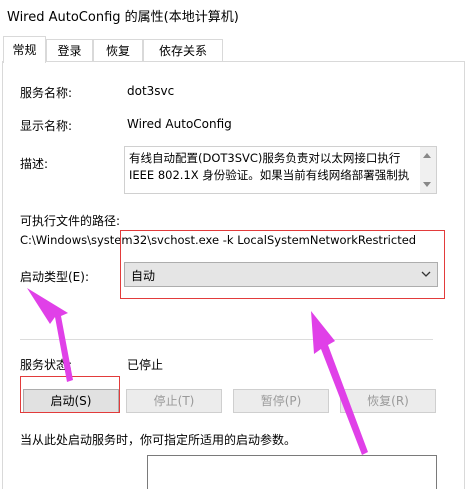 The height and width of the screenshot is (489, 467). Describe the element at coordinates (71, 401) in the screenshot. I see `start-button: 启动(S)` at that location.